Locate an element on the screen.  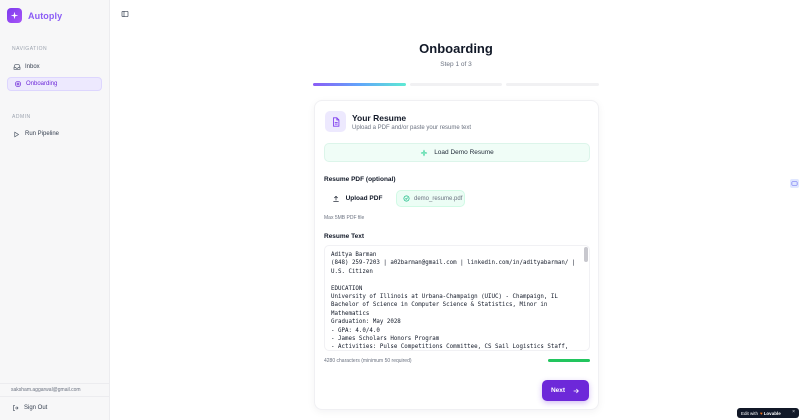
brand: Autoply is located at coordinates (34, 15).